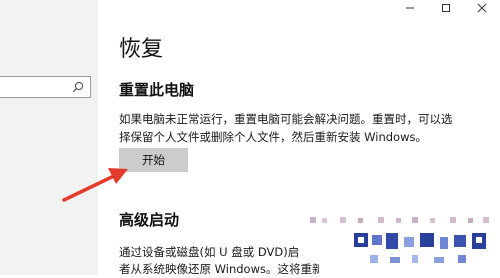 Image resolution: width=500 pixels, height=278 pixels. What do you see at coordinates (219, 269) in the screenshot?
I see `advanced-description-line-2: 者从系统映像还原 Windows。这将重新启动电` at bounding box center [219, 269].